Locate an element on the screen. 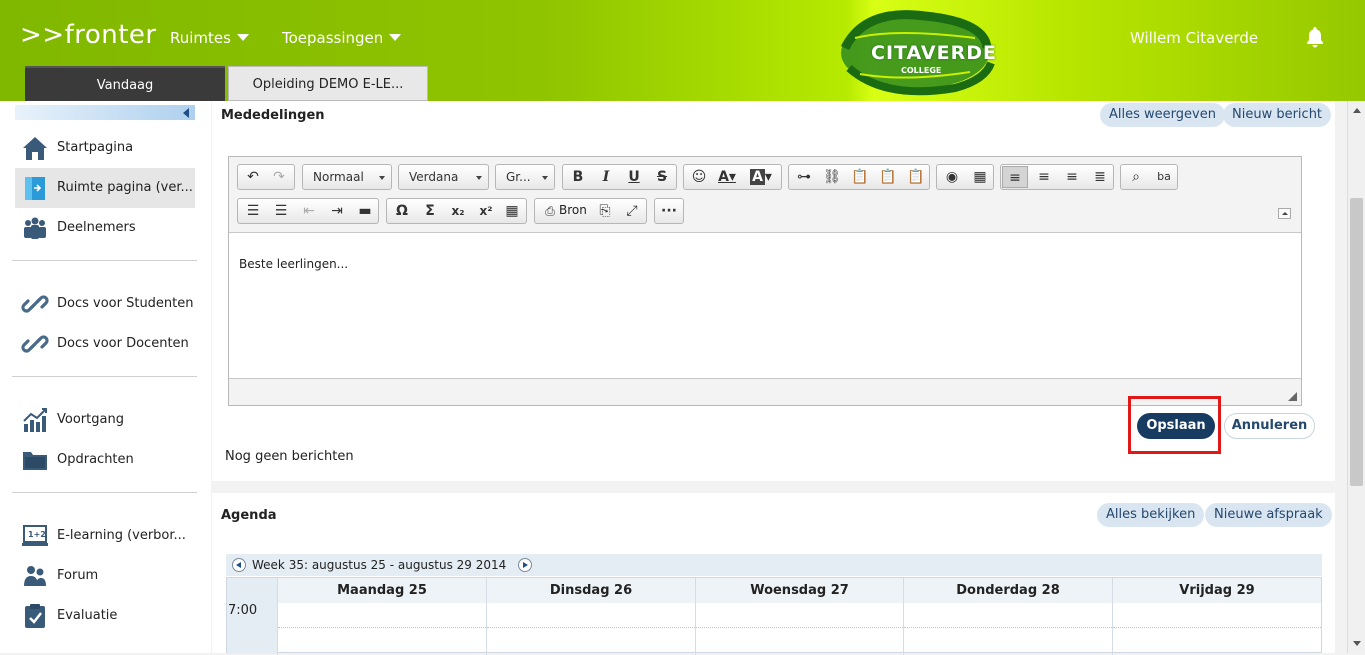 Image resolution: width=1365 pixels, height=655 pixels. day-header: Vrijdag 29 is located at coordinates (1216, 590).